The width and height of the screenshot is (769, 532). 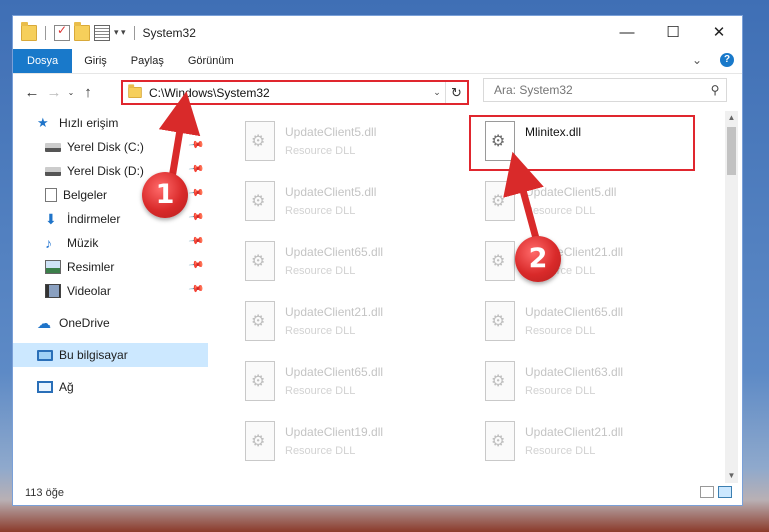 What do you see at coordinates (351, 167) in the screenshot?
I see `callout-arrows` at bounding box center [351, 167].